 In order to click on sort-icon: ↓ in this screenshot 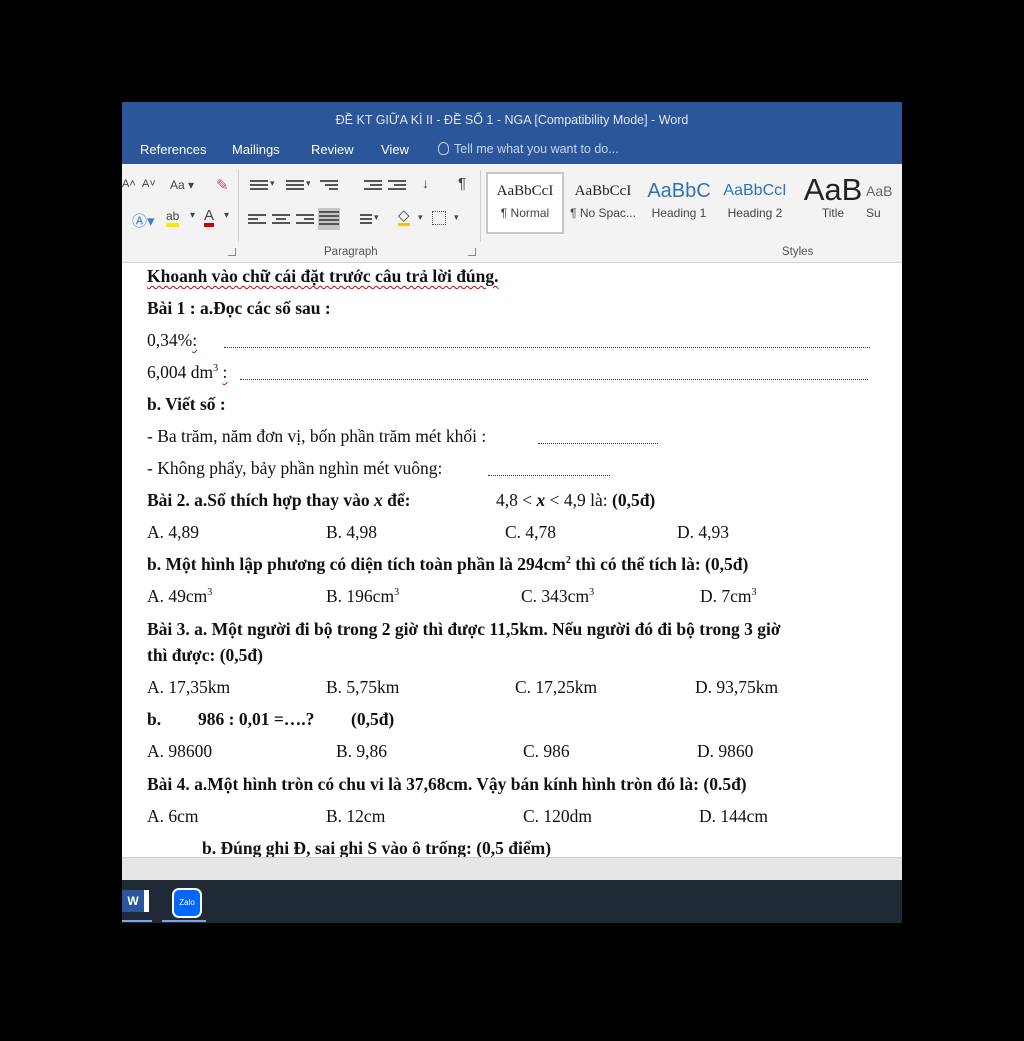, I will do `click(425, 183)`.